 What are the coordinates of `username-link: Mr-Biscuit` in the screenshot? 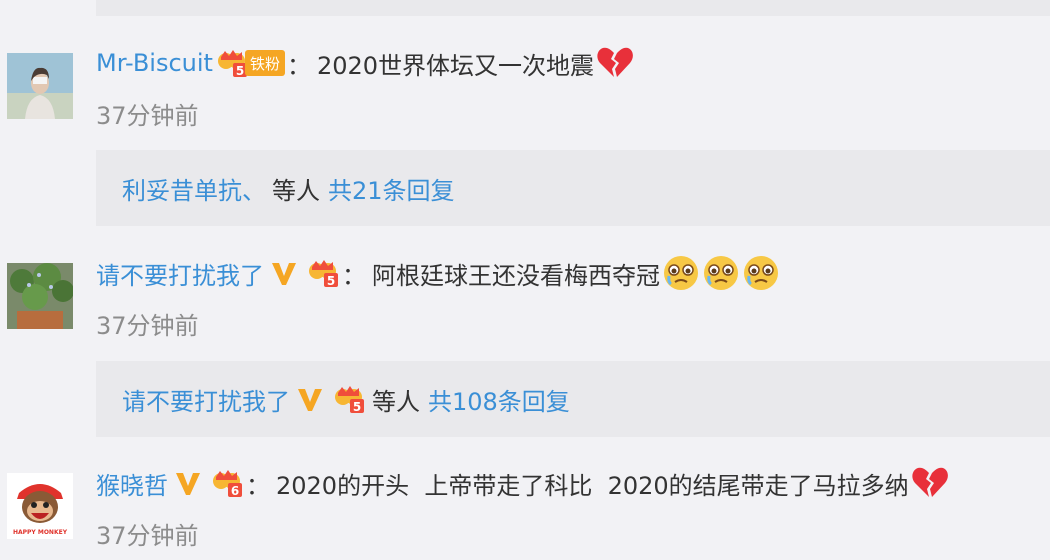 It's located at (154, 63).